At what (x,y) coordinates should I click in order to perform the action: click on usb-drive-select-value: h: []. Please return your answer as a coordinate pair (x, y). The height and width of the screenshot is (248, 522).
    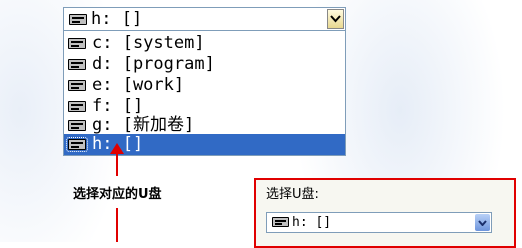
    Looking at the image, I should click on (312, 222).